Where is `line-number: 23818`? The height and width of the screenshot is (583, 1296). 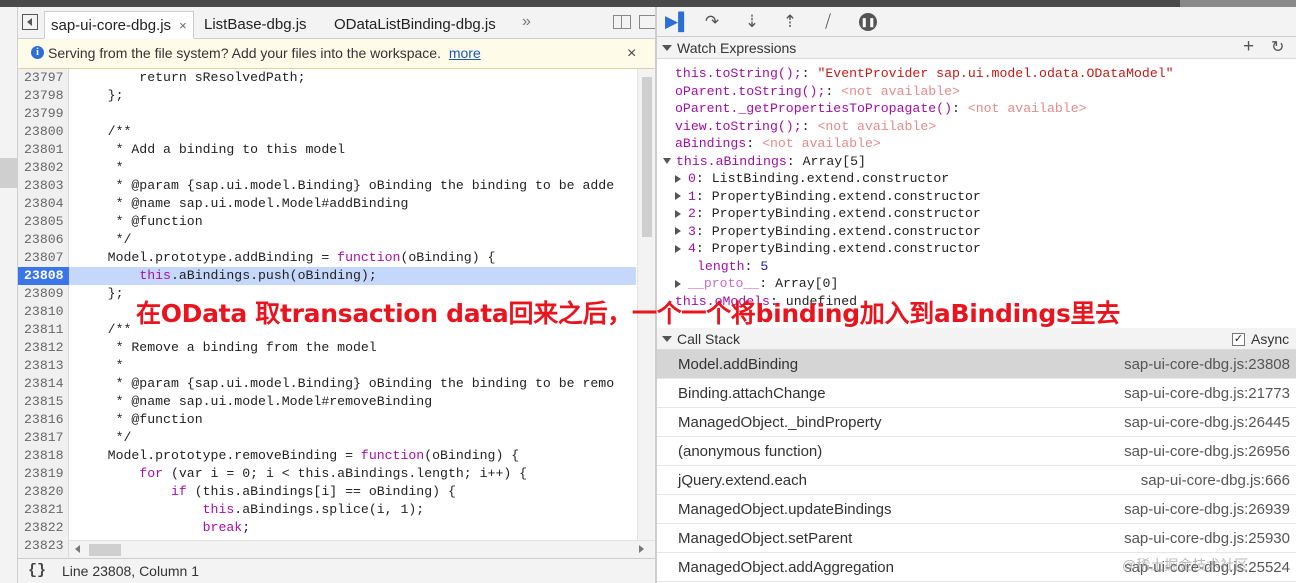 line-number: 23818 is located at coordinates (43, 456).